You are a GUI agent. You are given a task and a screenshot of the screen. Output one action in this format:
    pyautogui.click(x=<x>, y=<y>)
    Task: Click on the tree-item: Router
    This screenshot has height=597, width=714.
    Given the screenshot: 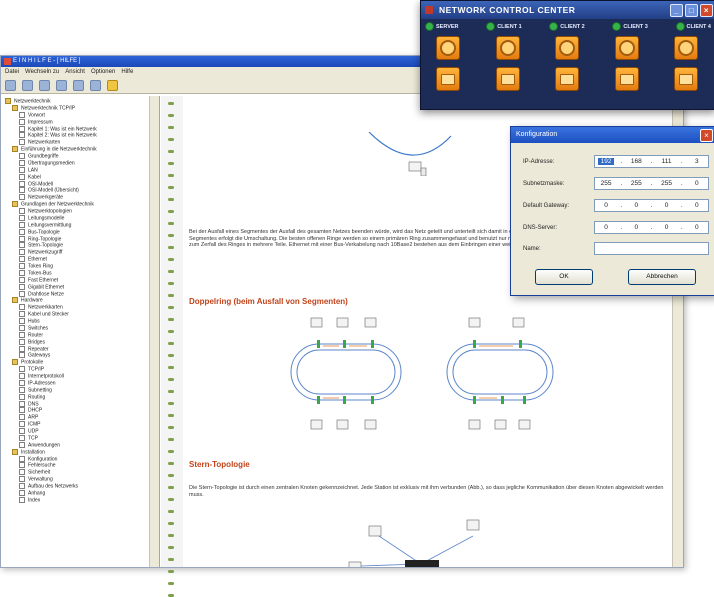 What is the action you would take?
    pyautogui.click(x=80, y=335)
    